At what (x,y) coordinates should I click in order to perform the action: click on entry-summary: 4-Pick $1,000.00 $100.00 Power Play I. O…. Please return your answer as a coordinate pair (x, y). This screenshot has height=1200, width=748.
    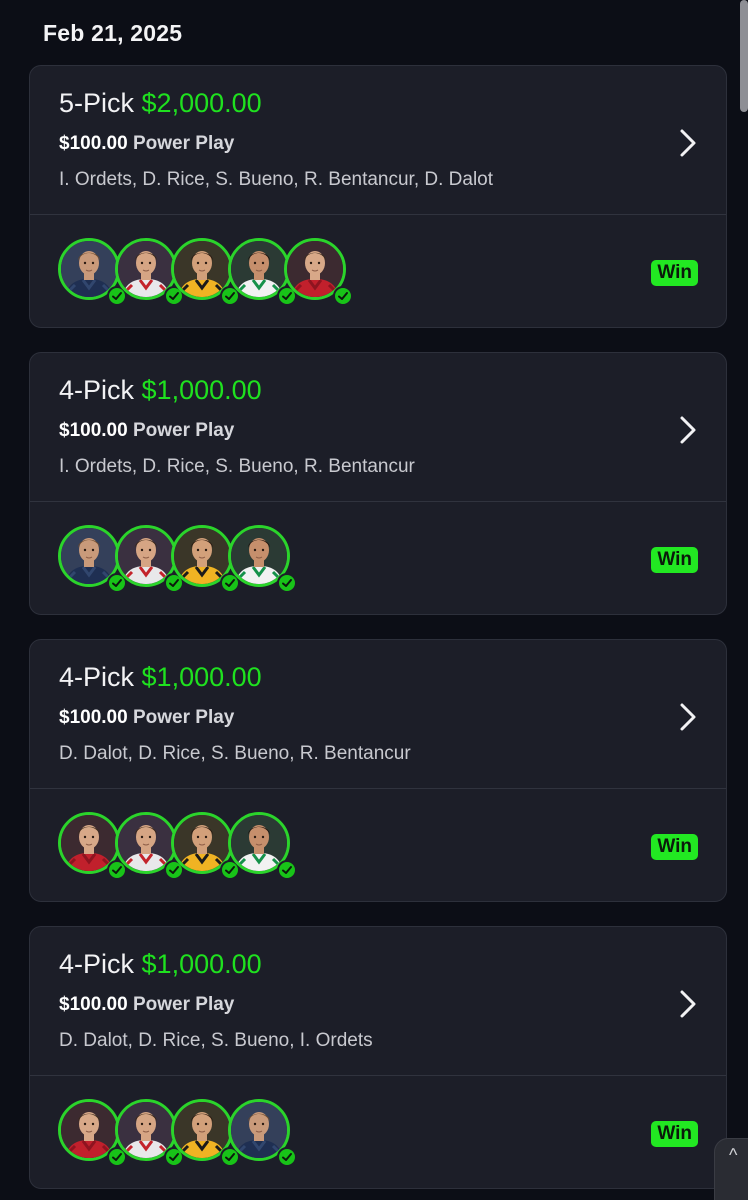
    Looking at the image, I should click on (378, 427).